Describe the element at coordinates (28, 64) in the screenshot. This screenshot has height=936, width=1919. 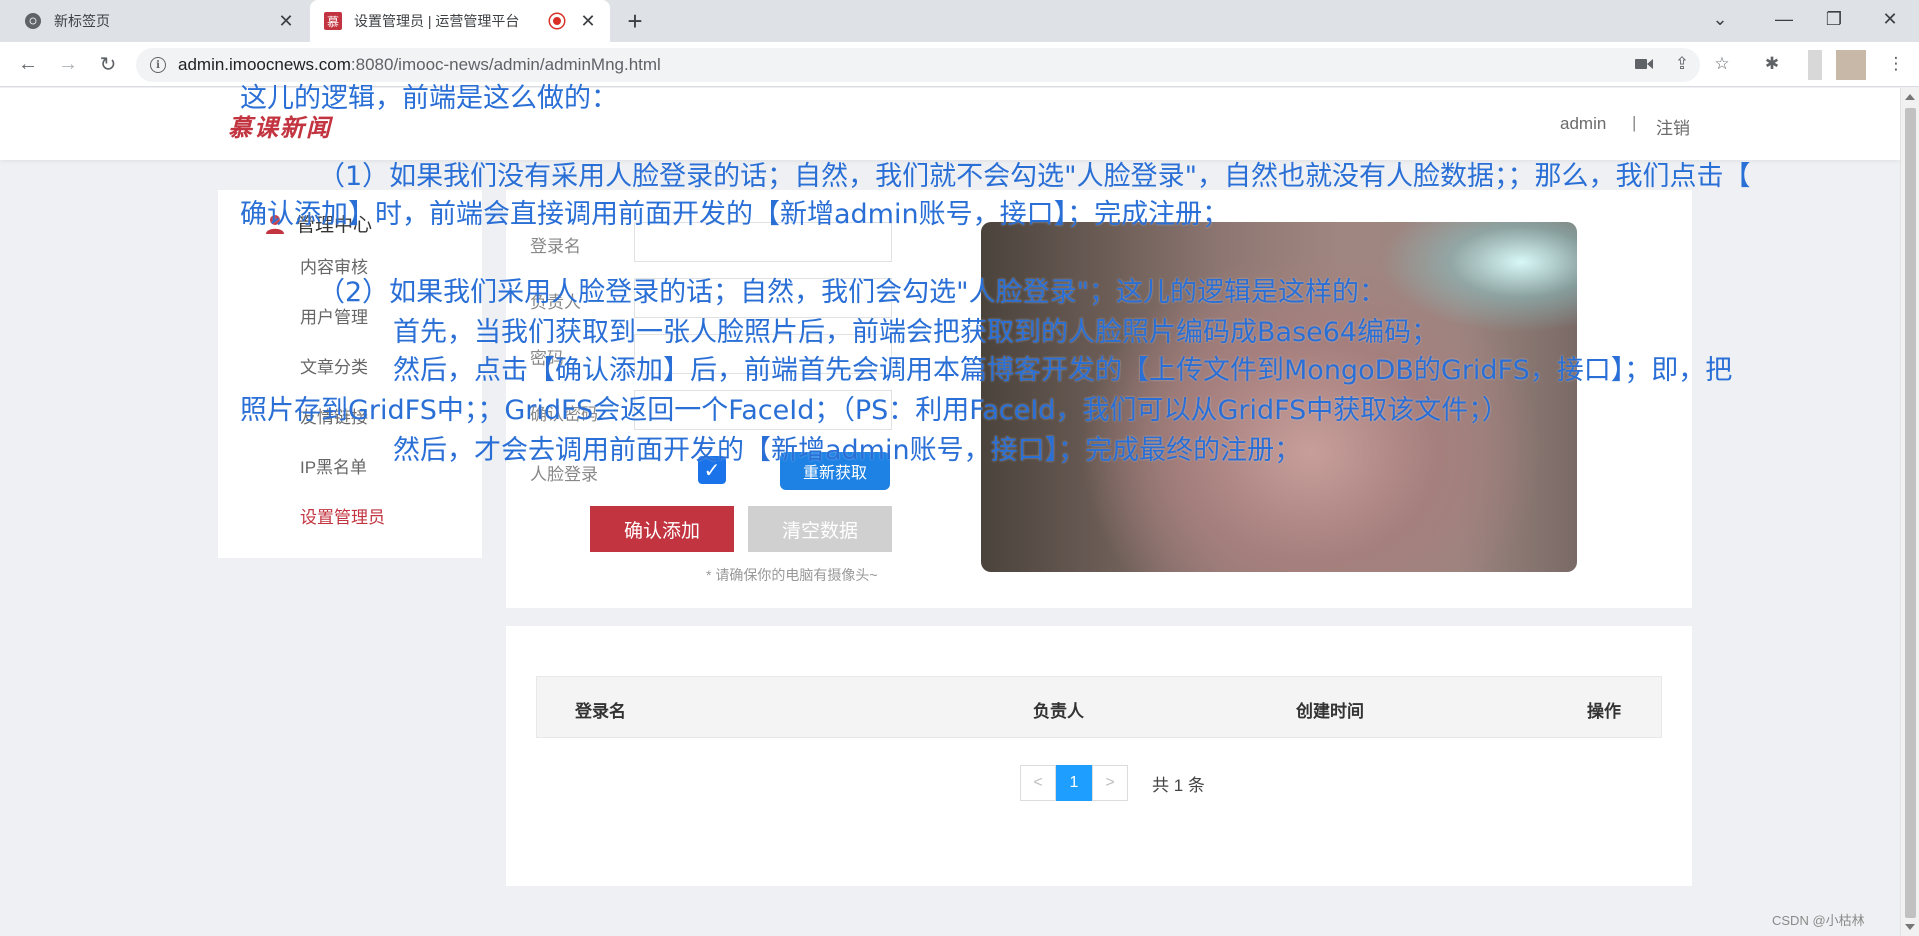
I see `back-arrow-icon: ←` at that location.